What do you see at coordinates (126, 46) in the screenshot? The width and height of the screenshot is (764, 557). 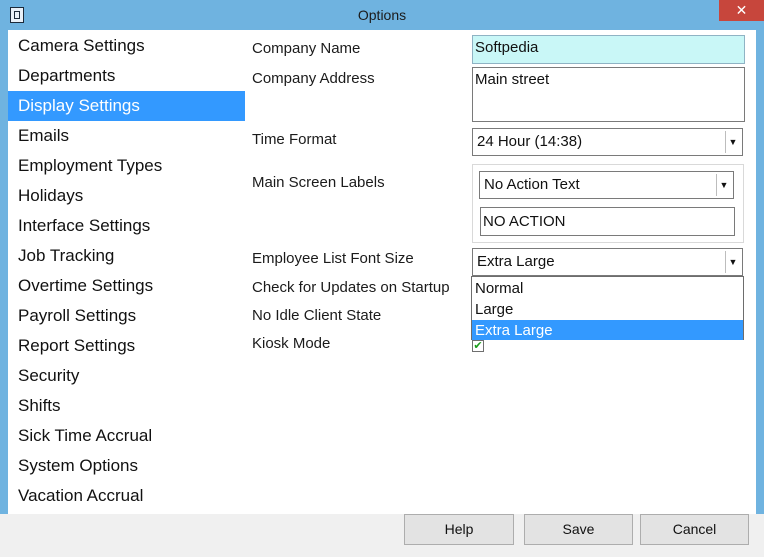 I see `sidebar-item-camera-settings: Camera Settings` at bounding box center [126, 46].